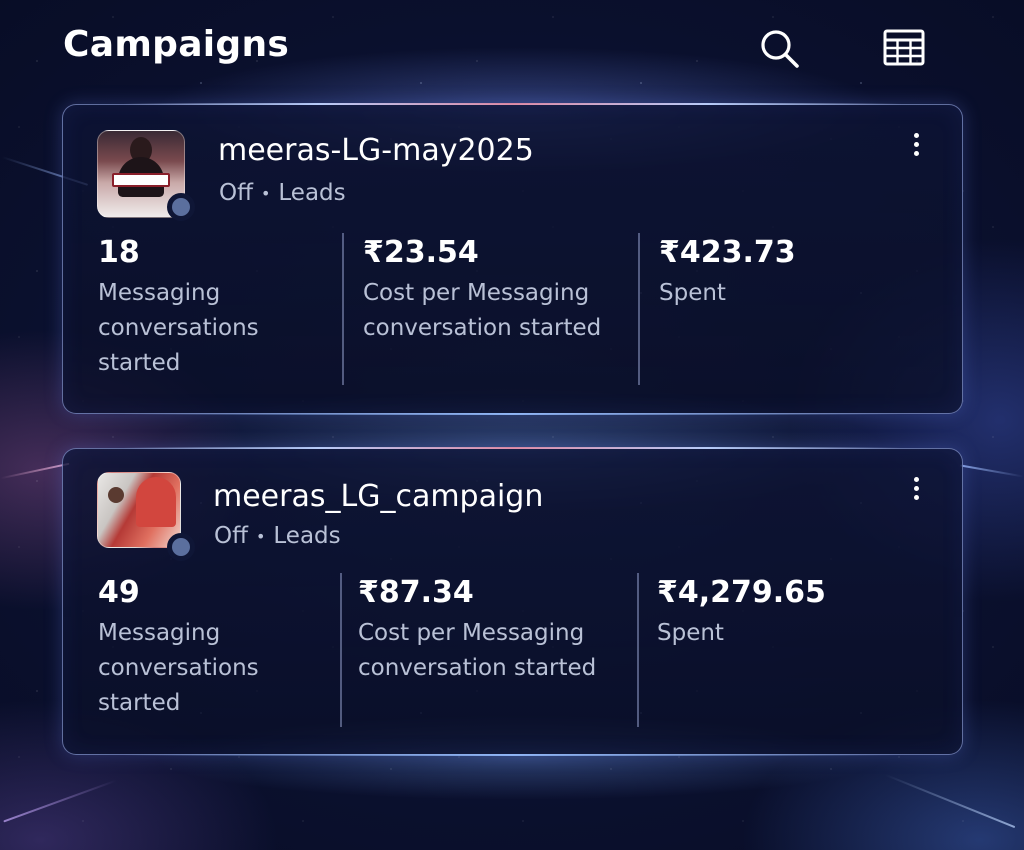 This screenshot has width=1024, height=850. I want to click on metric-value: 18, so click(119, 252).